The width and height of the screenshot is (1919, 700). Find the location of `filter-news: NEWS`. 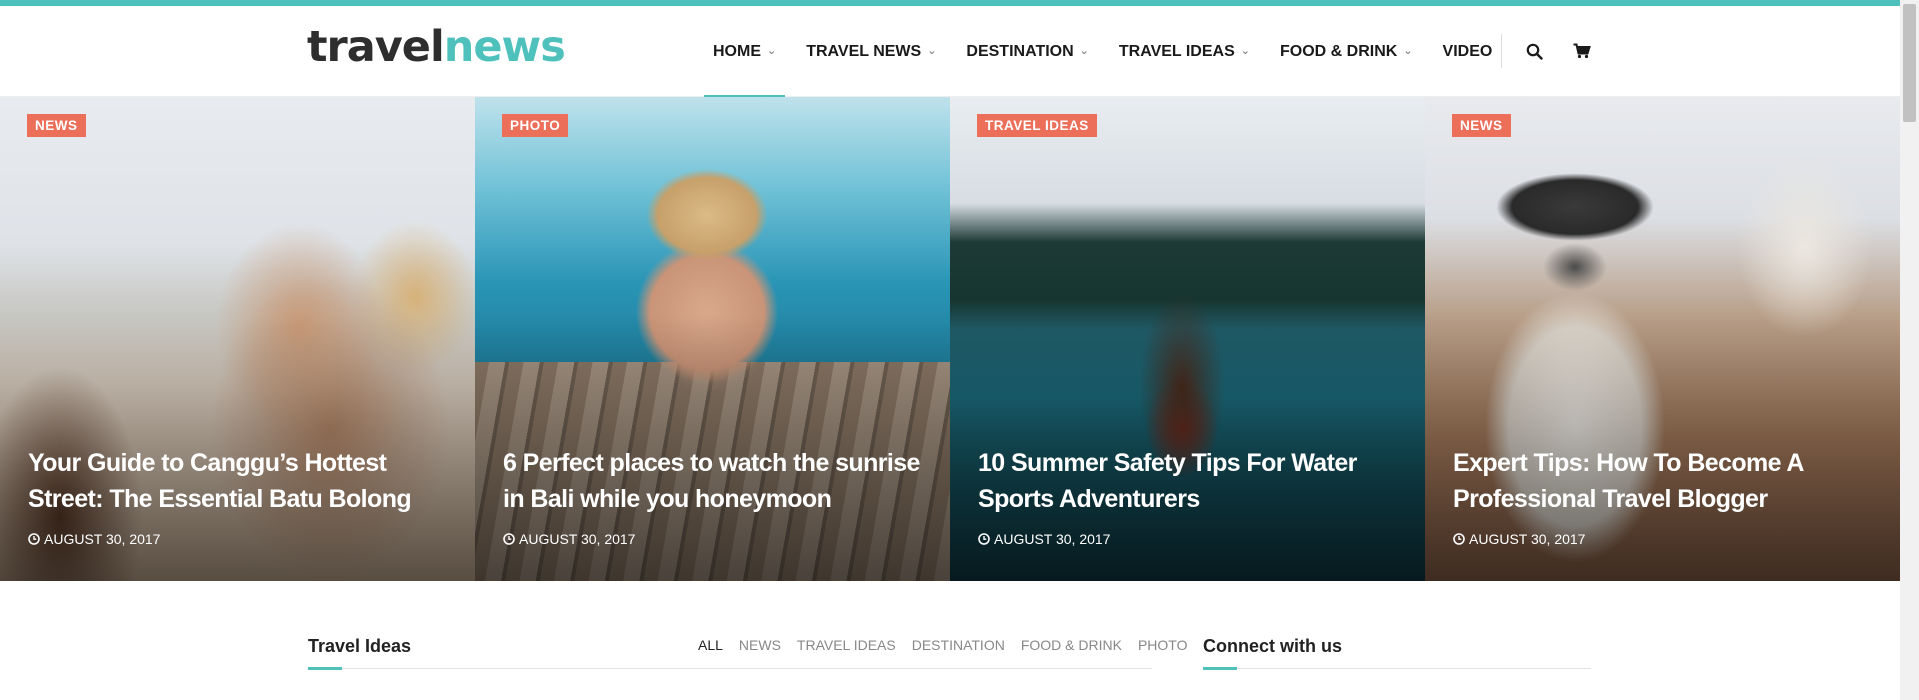

filter-news: NEWS is located at coordinates (760, 645).